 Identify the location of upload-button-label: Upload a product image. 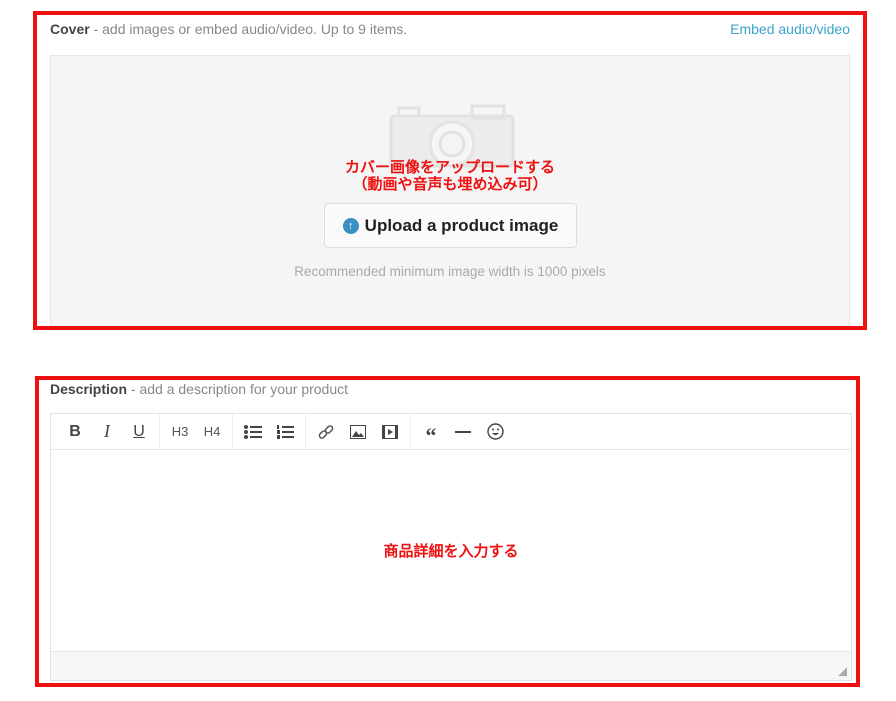
(461, 225).